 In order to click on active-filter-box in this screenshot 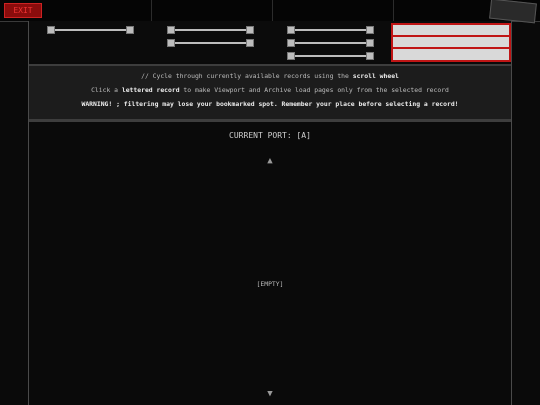, I will do `click(451, 42)`.